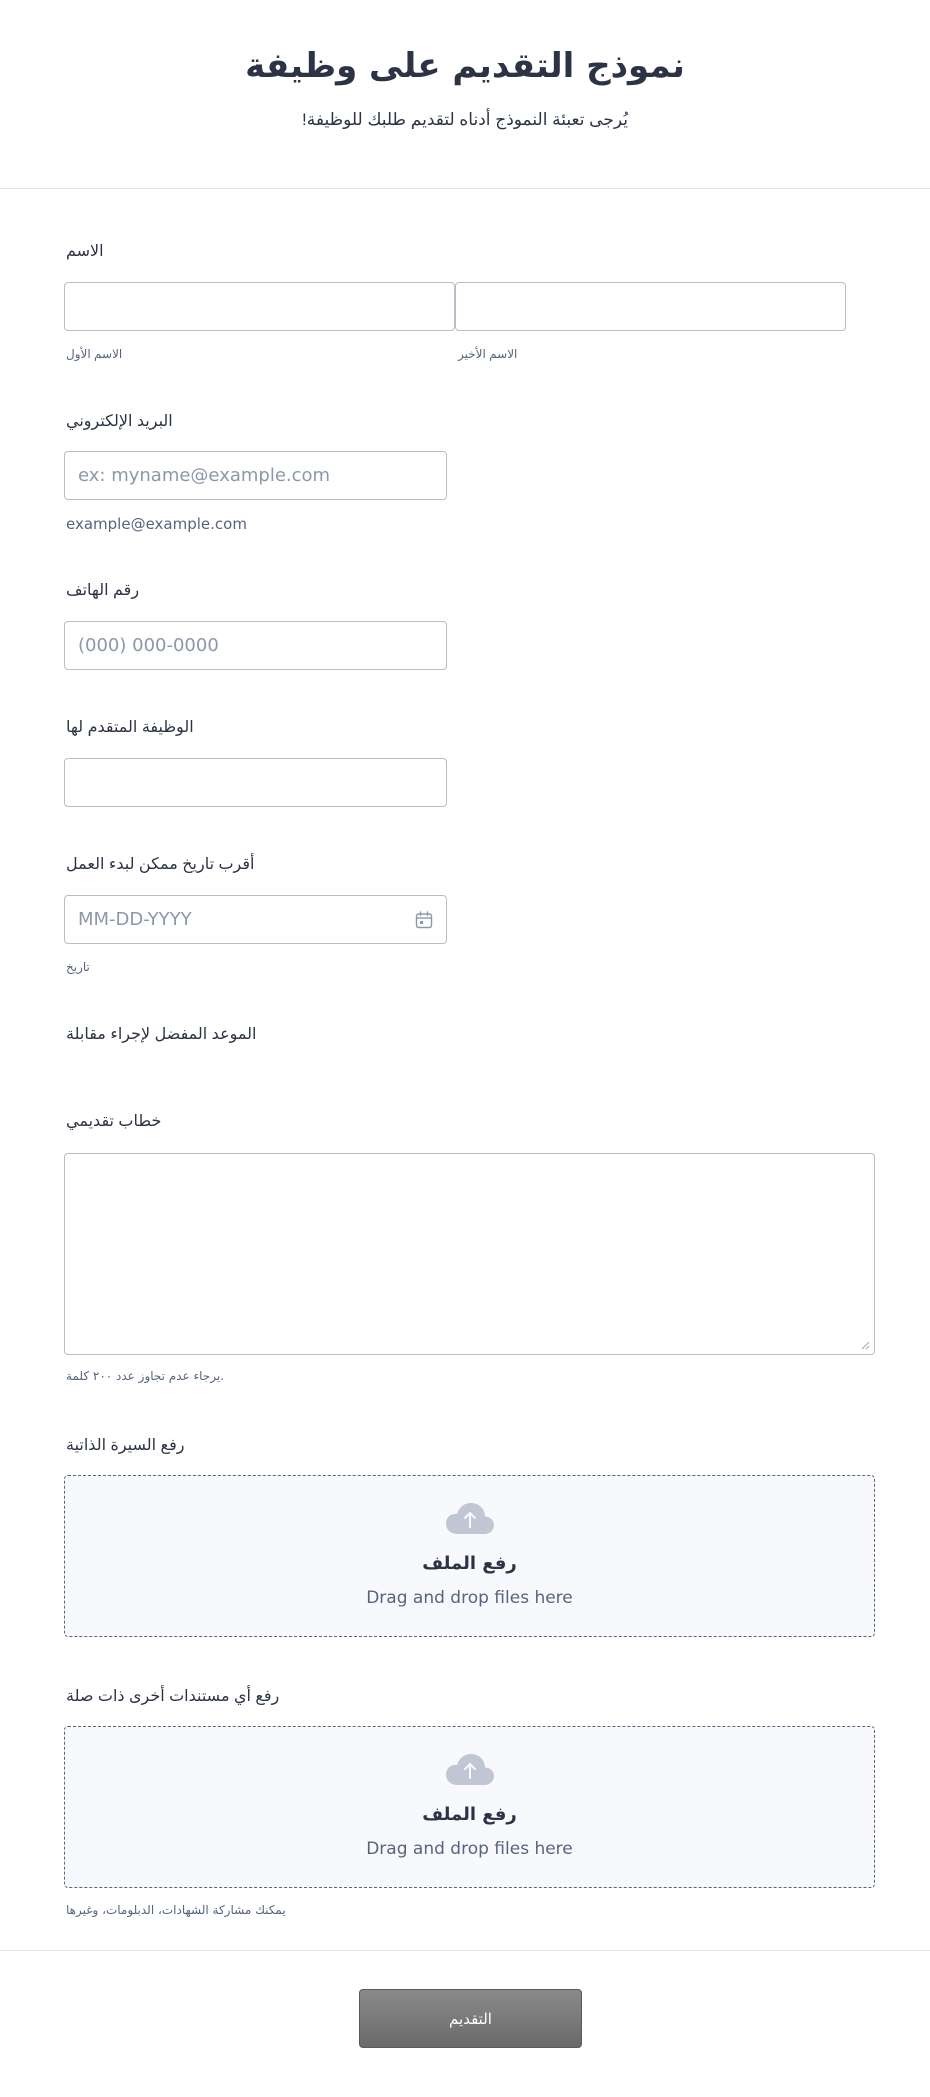 This screenshot has height=2097, width=930. I want to click on email-hint: example@example.com, so click(156, 524).